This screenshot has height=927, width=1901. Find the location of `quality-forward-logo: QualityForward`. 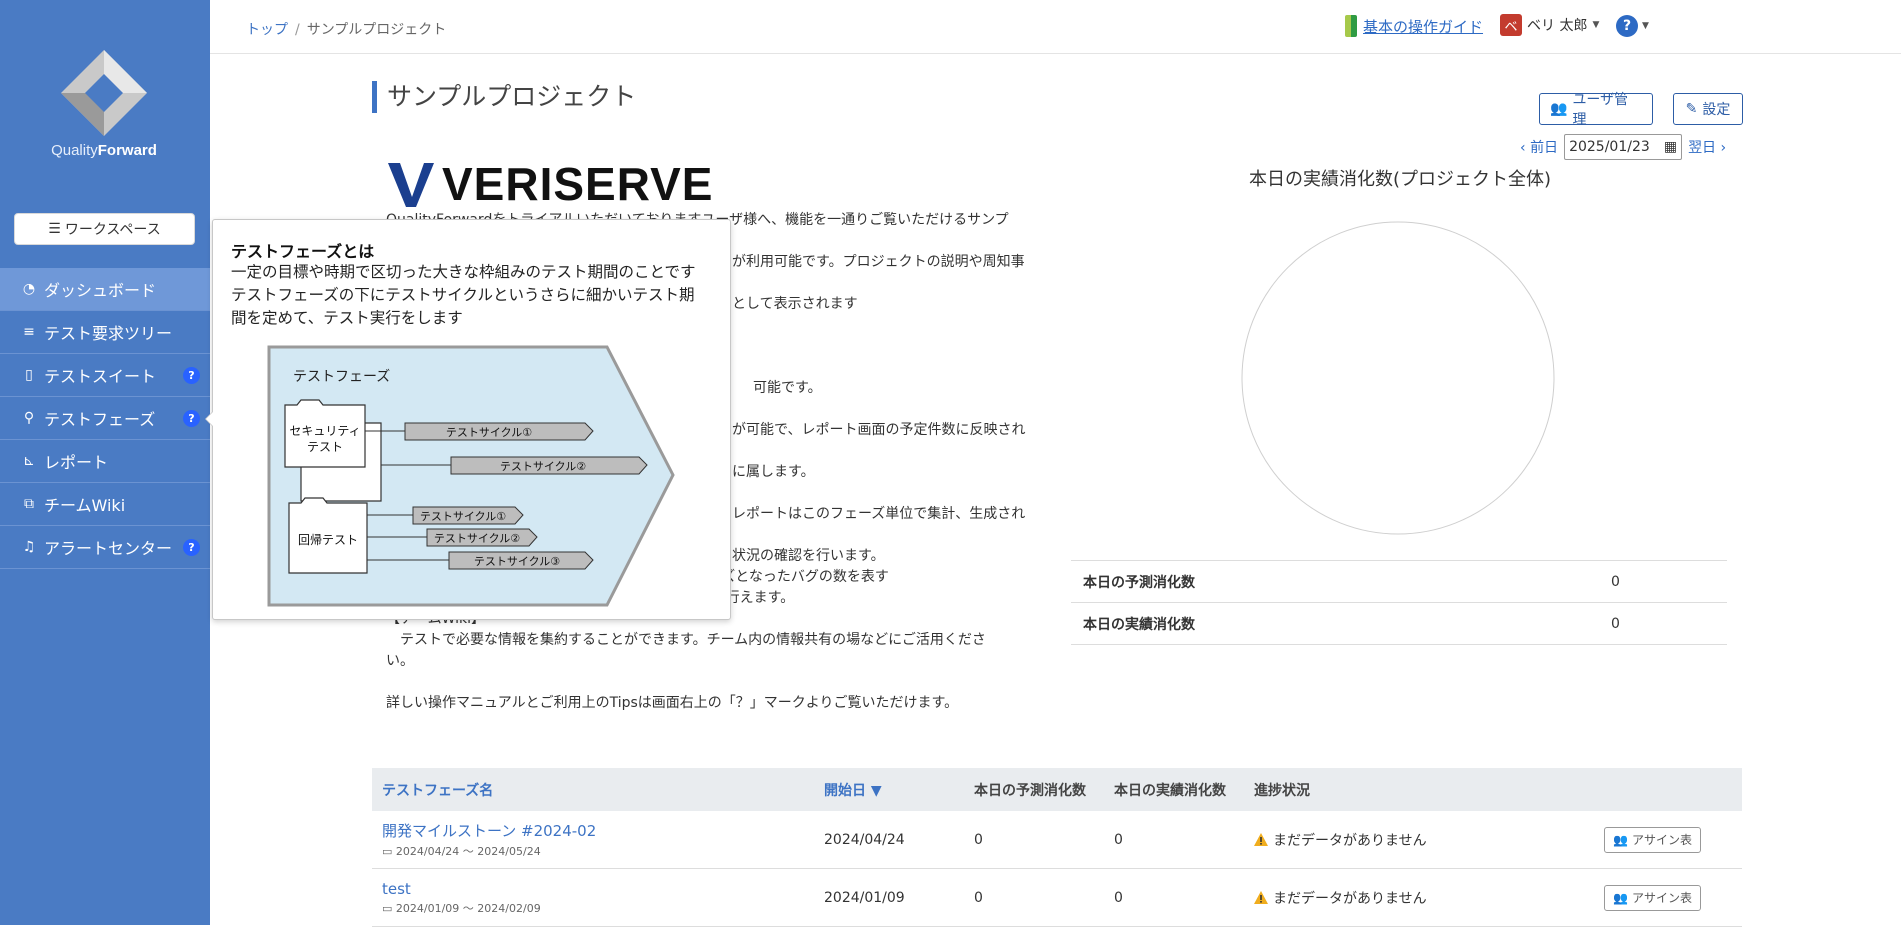

quality-forward-logo: QualityForward is located at coordinates (104, 108).